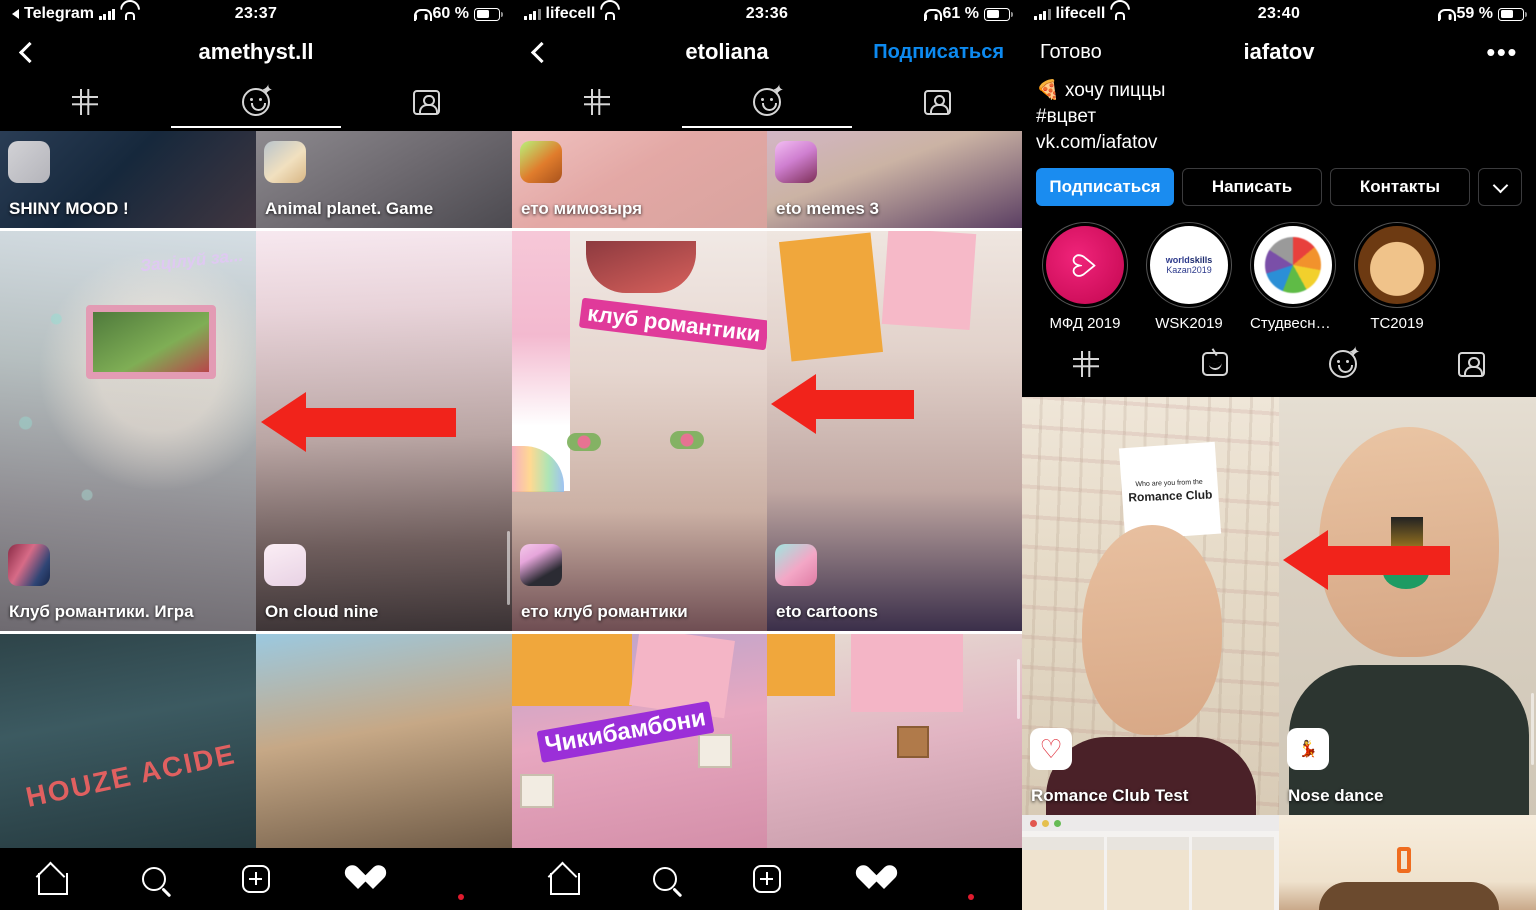  Describe the element at coordinates (1189, 323) in the screenshot. I see `highlight-label: WSK2019` at that location.